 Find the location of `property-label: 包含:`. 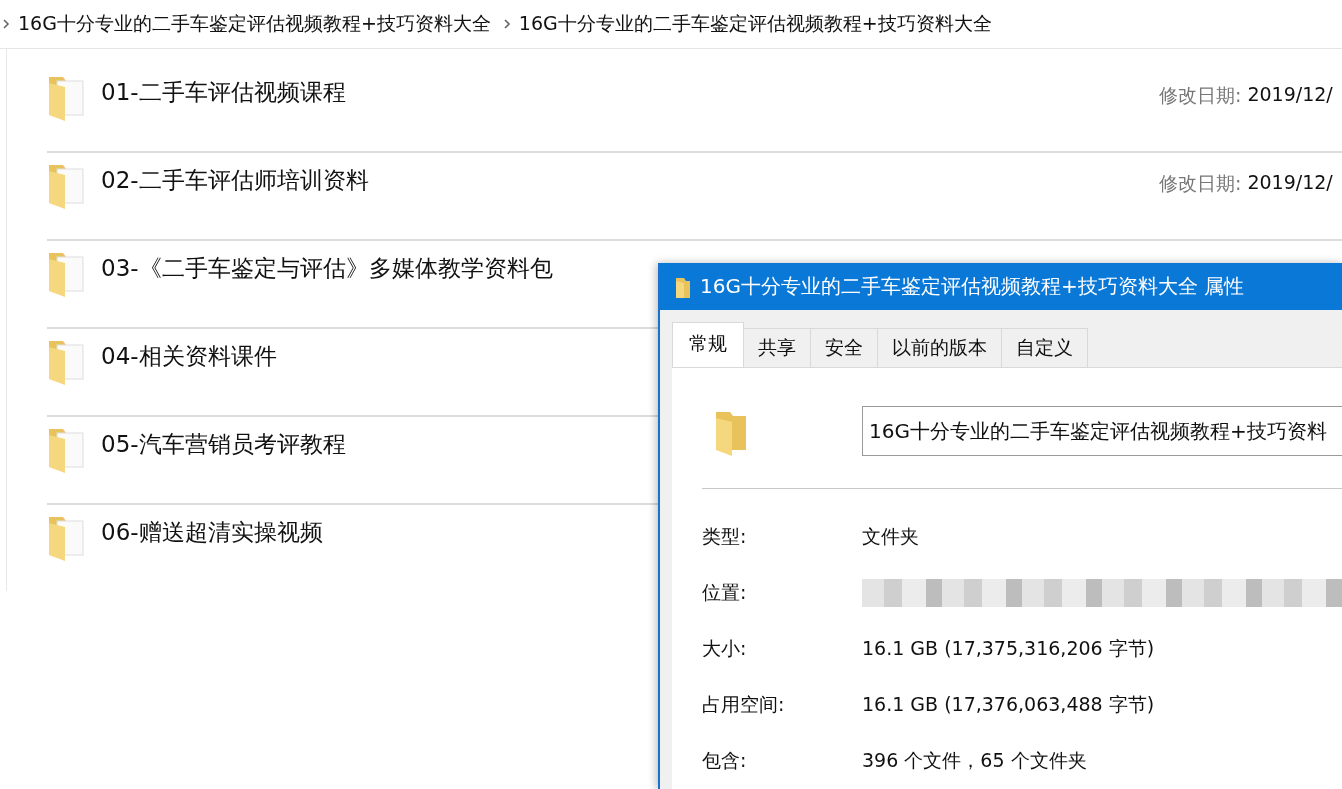

property-label: 包含: is located at coordinates (725, 760).